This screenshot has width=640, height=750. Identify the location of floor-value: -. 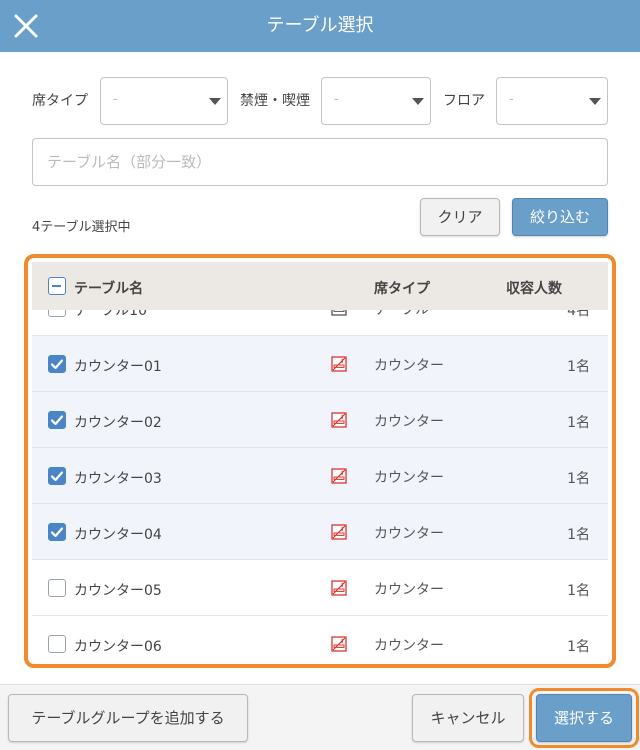
(511, 99).